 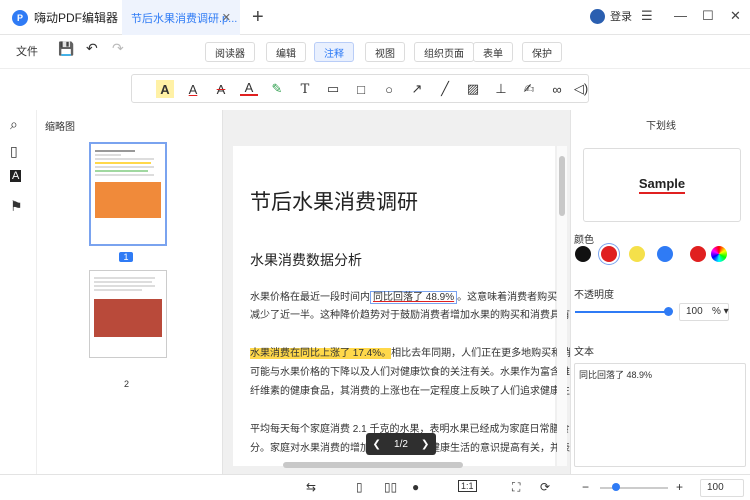 I want to click on style-preview: Sample, so click(x=662, y=185).